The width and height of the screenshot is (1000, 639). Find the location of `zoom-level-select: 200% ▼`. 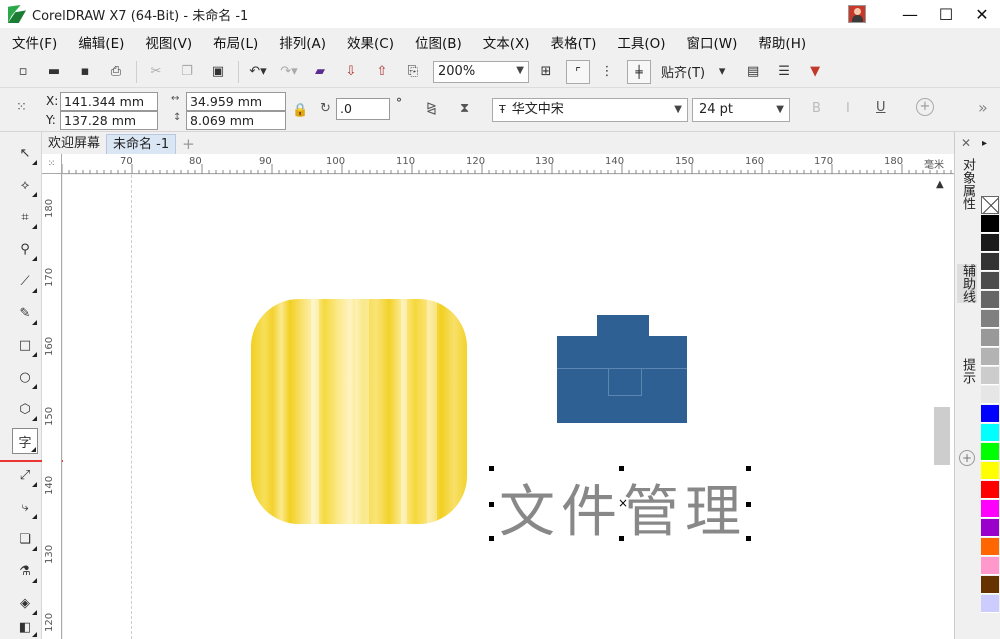

zoom-level-select: 200% ▼ is located at coordinates (481, 71).